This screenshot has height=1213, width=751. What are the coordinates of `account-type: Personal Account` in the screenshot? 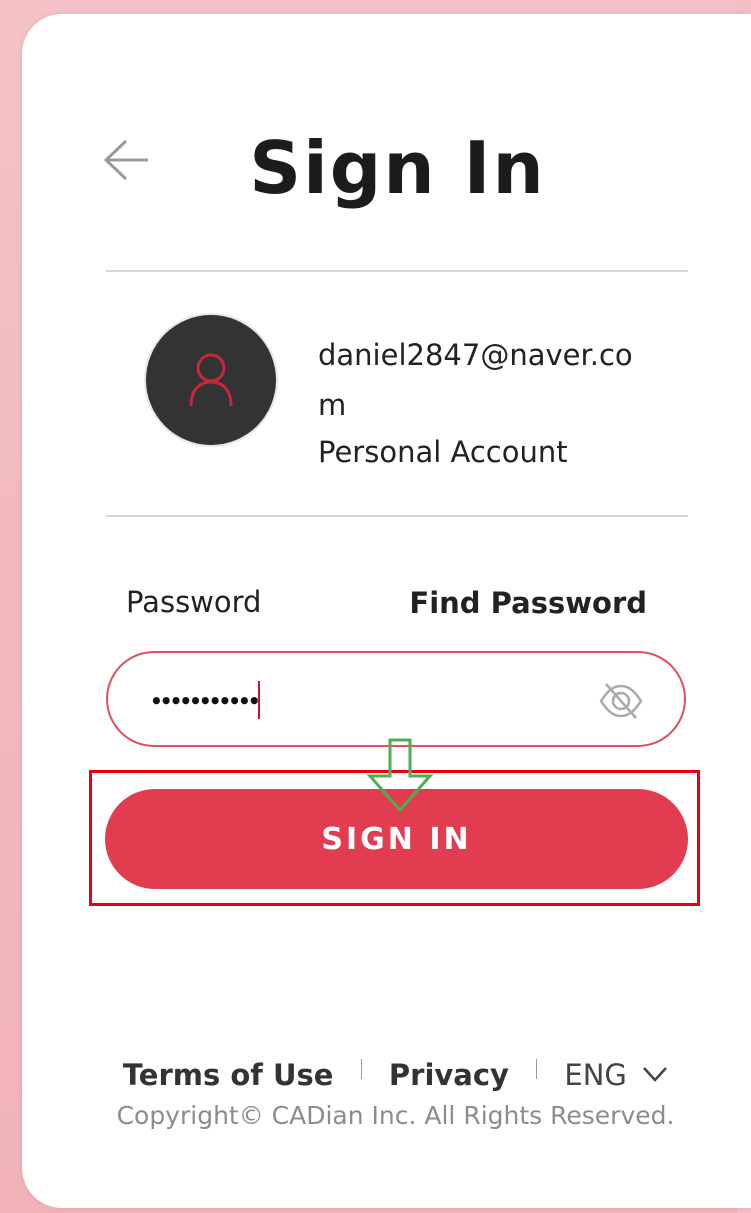 It's located at (443, 452).